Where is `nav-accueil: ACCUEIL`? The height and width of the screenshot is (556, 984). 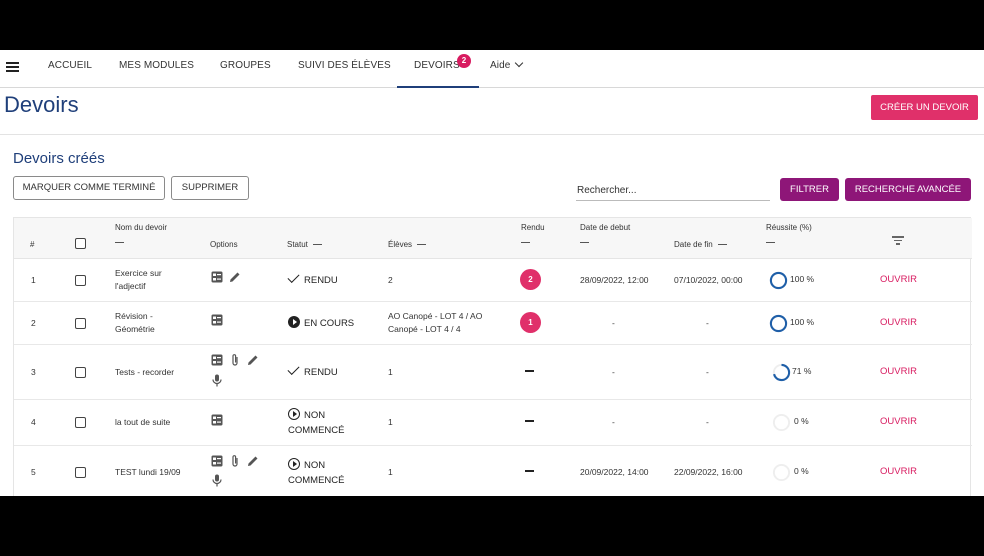 nav-accueil: ACCUEIL is located at coordinates (70, 69).